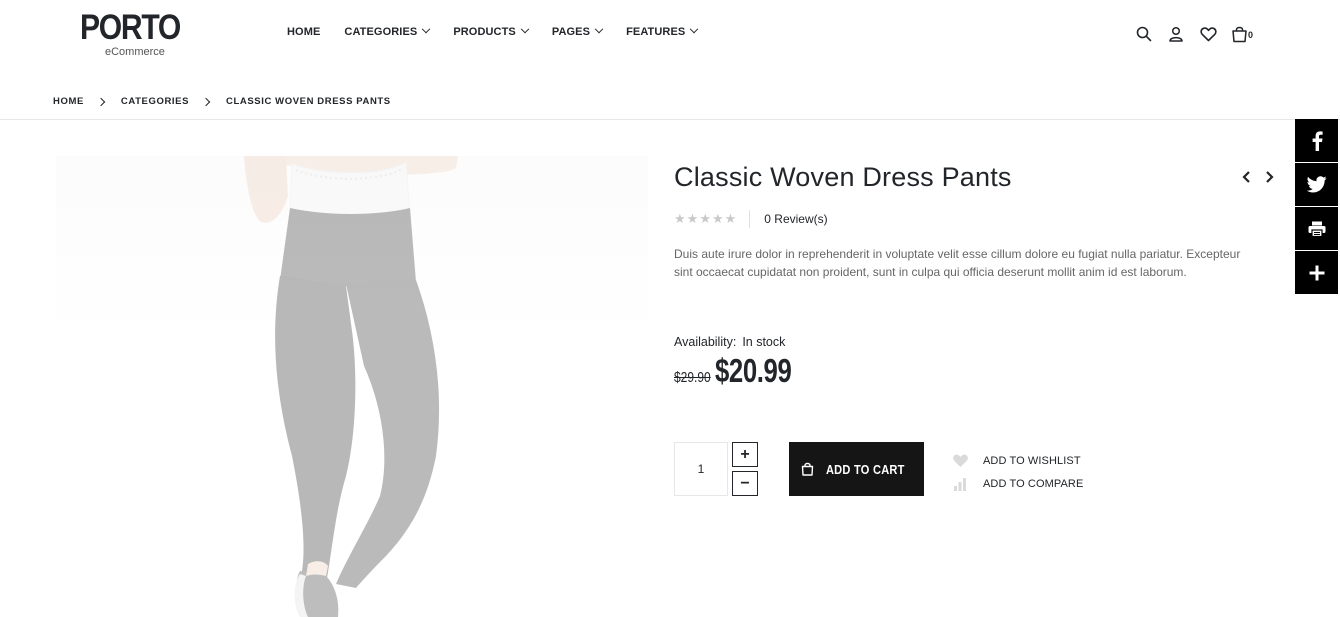  What do you see at coordinates (960, 484) in the screenshot?
I see `bar-chart-icon` at bounding box center [960, 484].